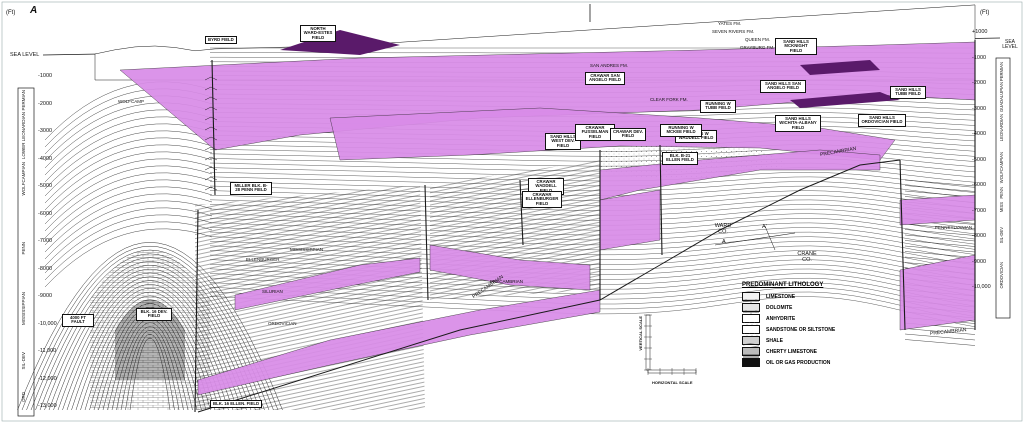 The image size is (1024, 423). Describe the element at coordinates (23, 100) in the screenshot. I see `left-strat-unit: PERMIAN` at that location.